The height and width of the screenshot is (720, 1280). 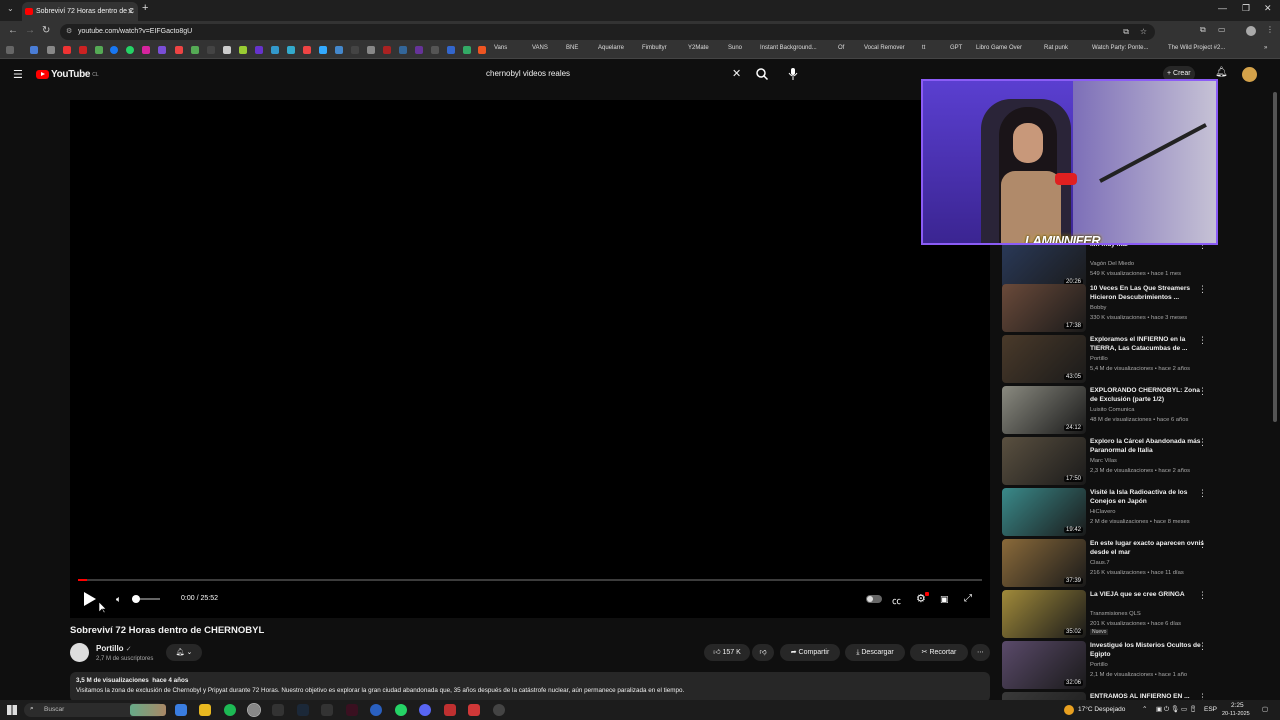 I want to click on address-bar: ⚙ youtube.com/watch?v=EIFGacto8gU ⧉ ☆, so click(x=607, y=32).